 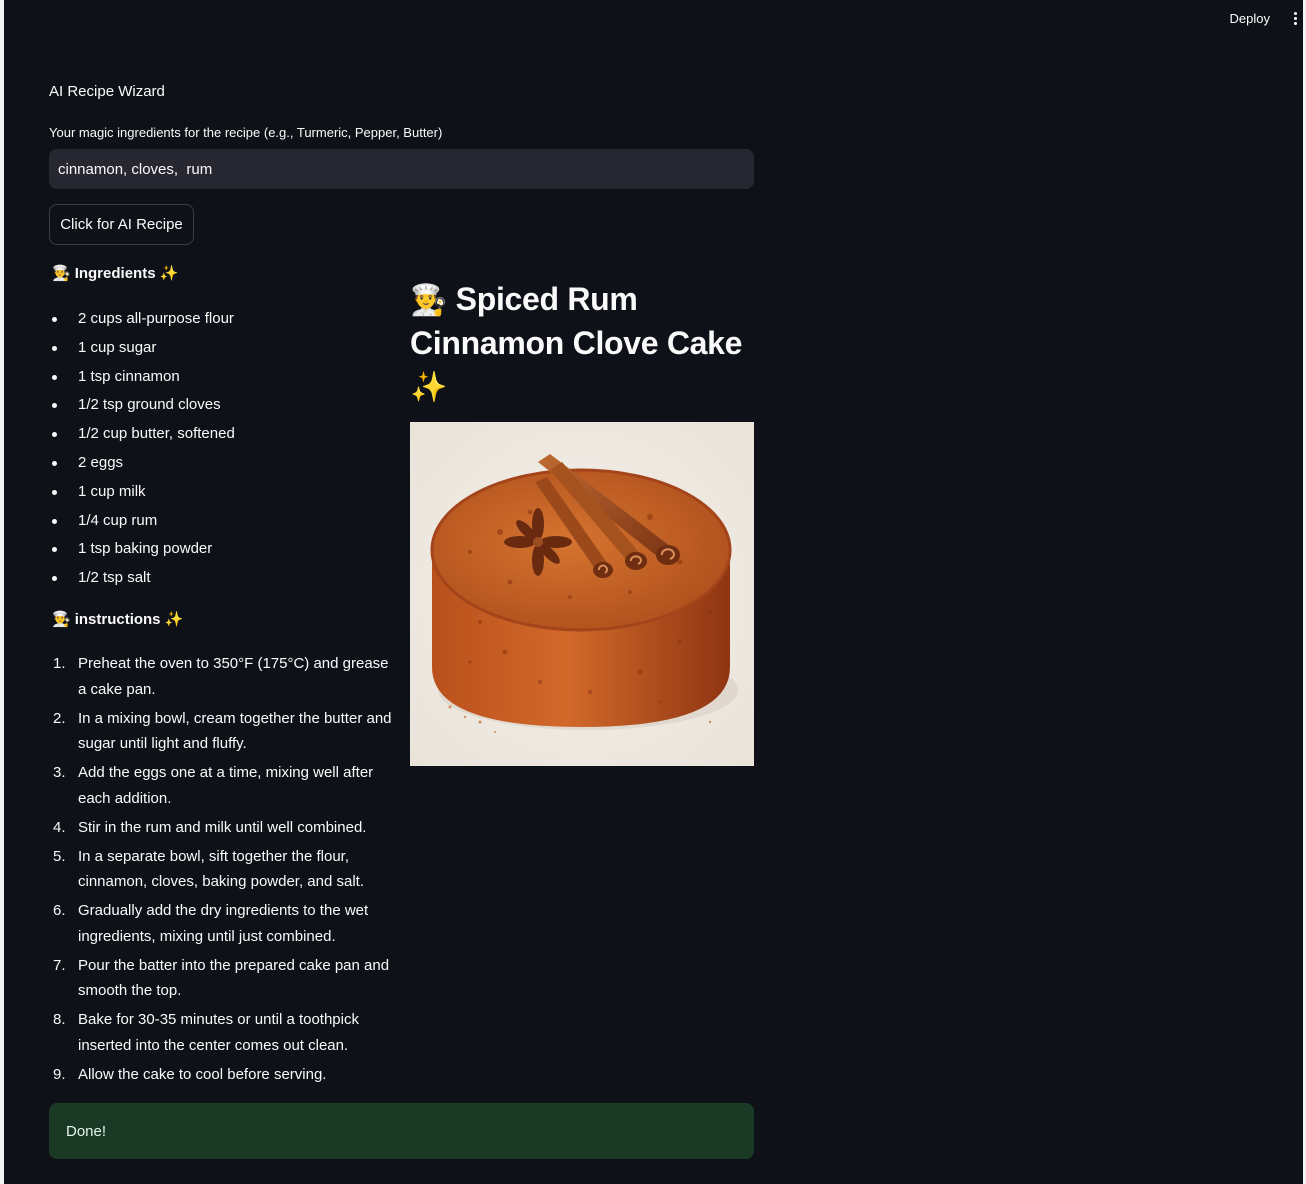 I want to click on success-banner: Done!, so click(x=401, y=1131).